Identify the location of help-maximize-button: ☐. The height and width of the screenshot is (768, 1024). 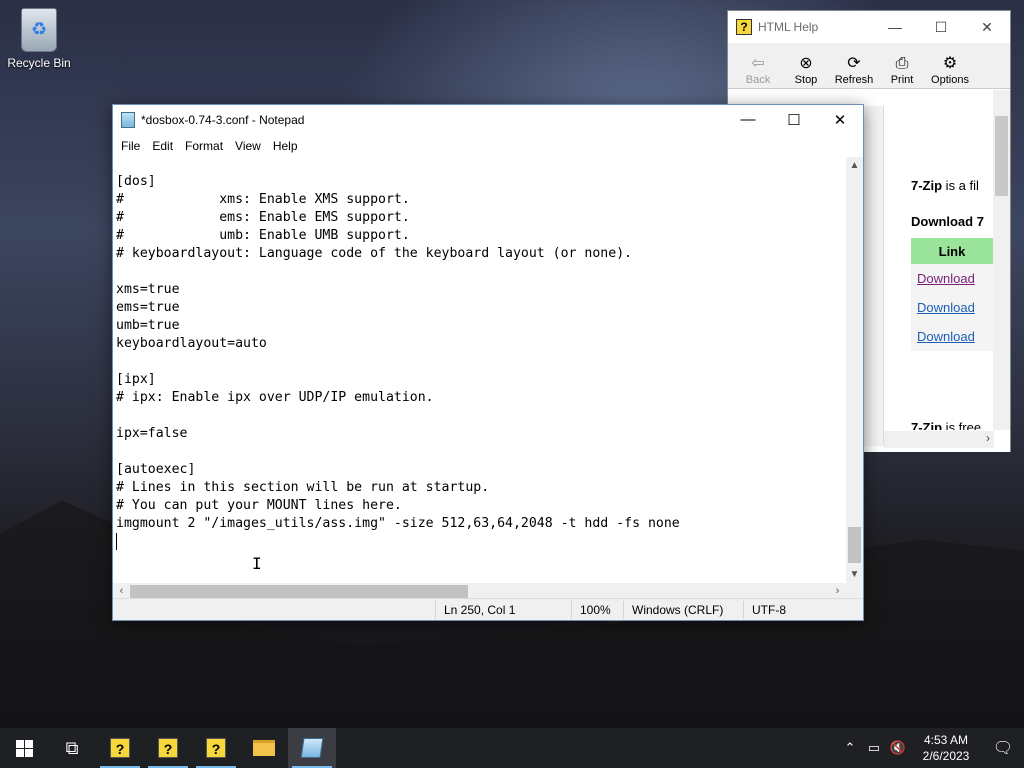
(941, 27).